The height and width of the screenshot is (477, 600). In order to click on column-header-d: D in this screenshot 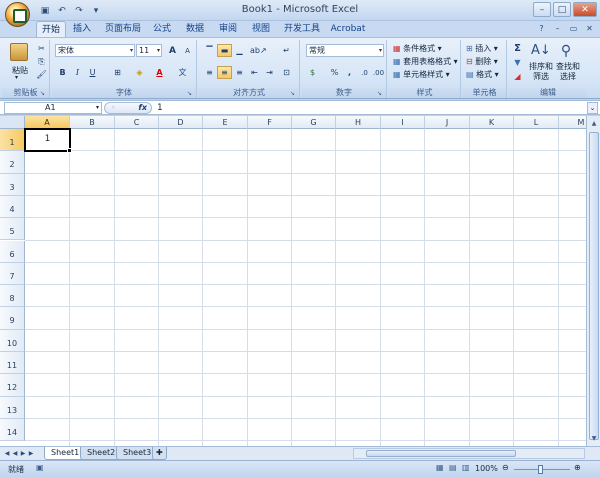, I will do `click(181, 122)`.